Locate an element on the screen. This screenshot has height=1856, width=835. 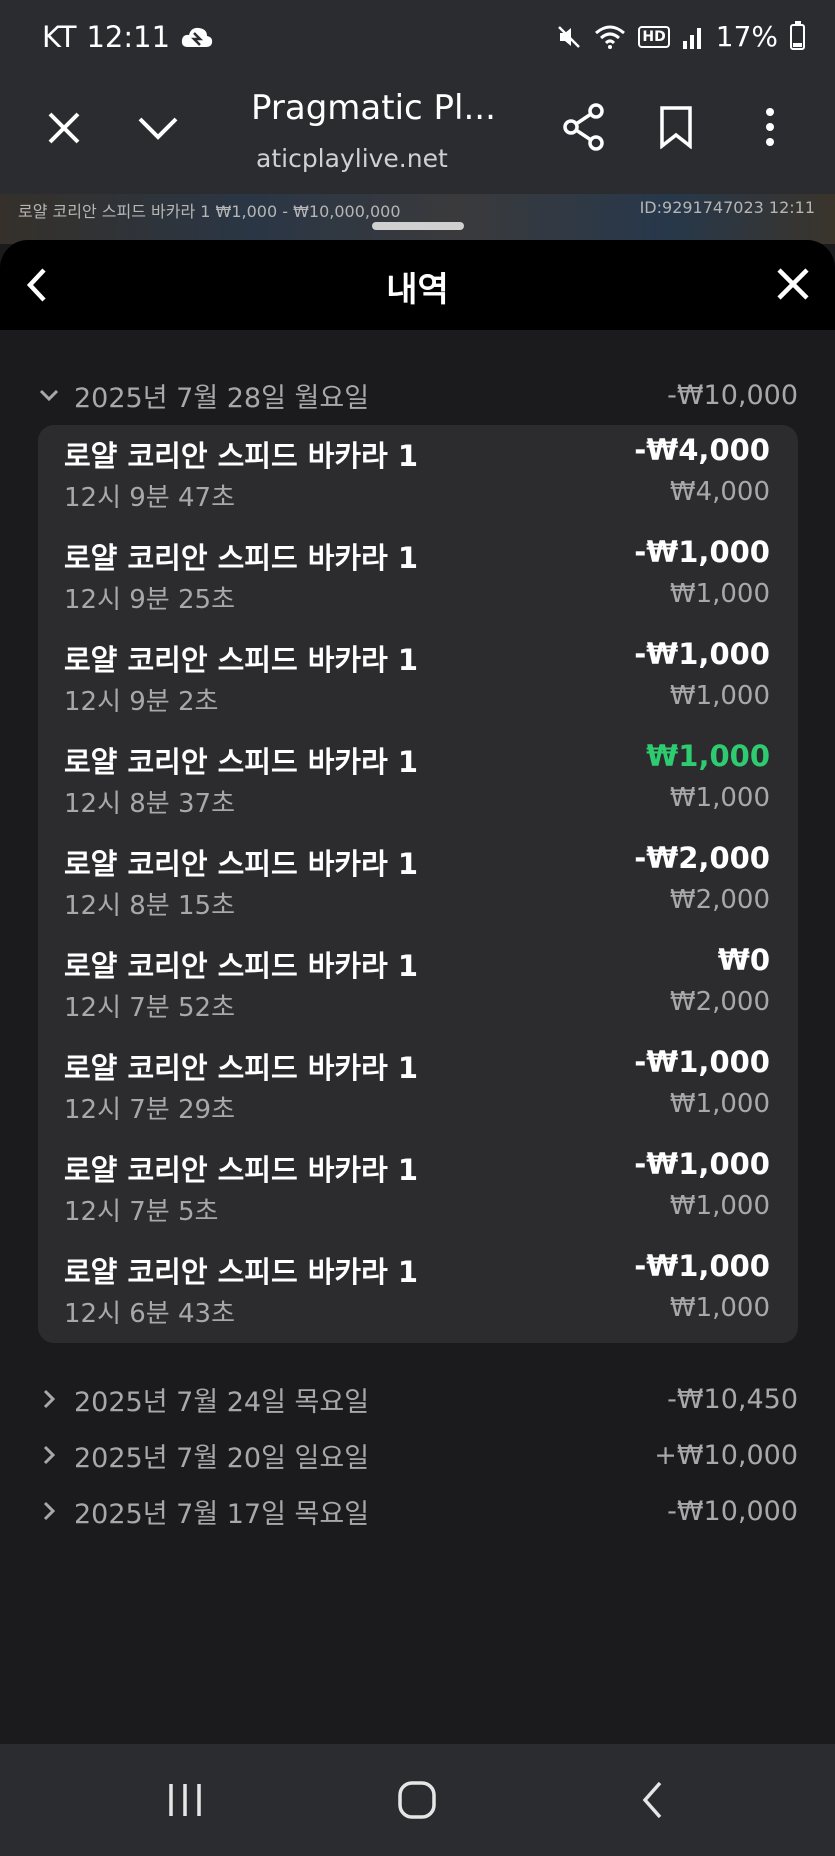
back-nav-icon is located at coordinates (653, 1800).